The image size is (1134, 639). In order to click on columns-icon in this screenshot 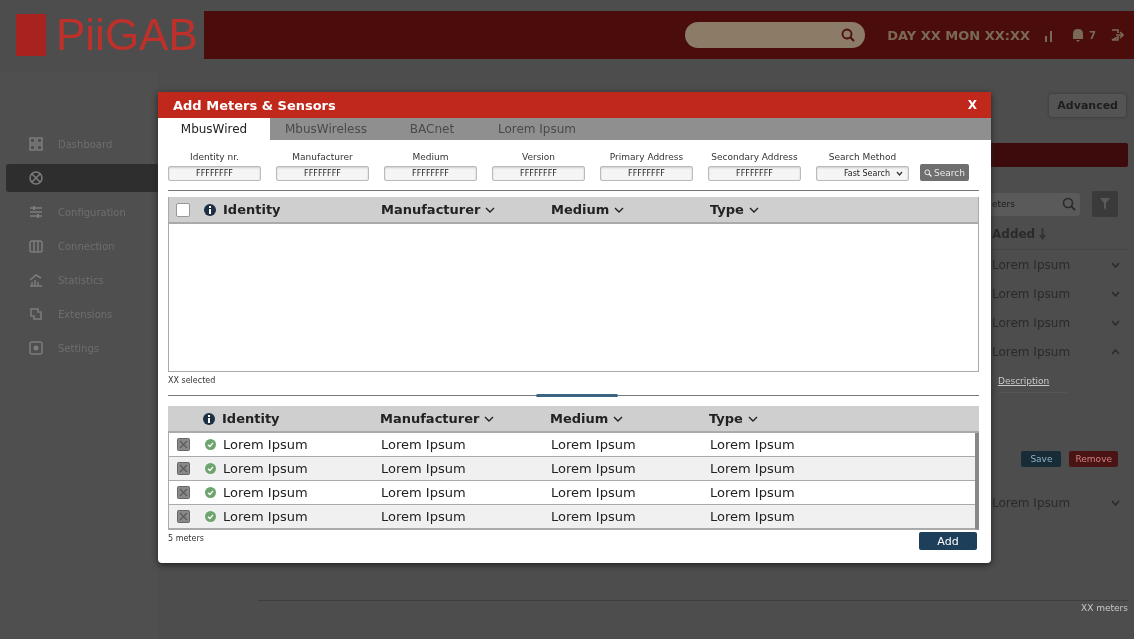, I will do `click(36, 246)`.